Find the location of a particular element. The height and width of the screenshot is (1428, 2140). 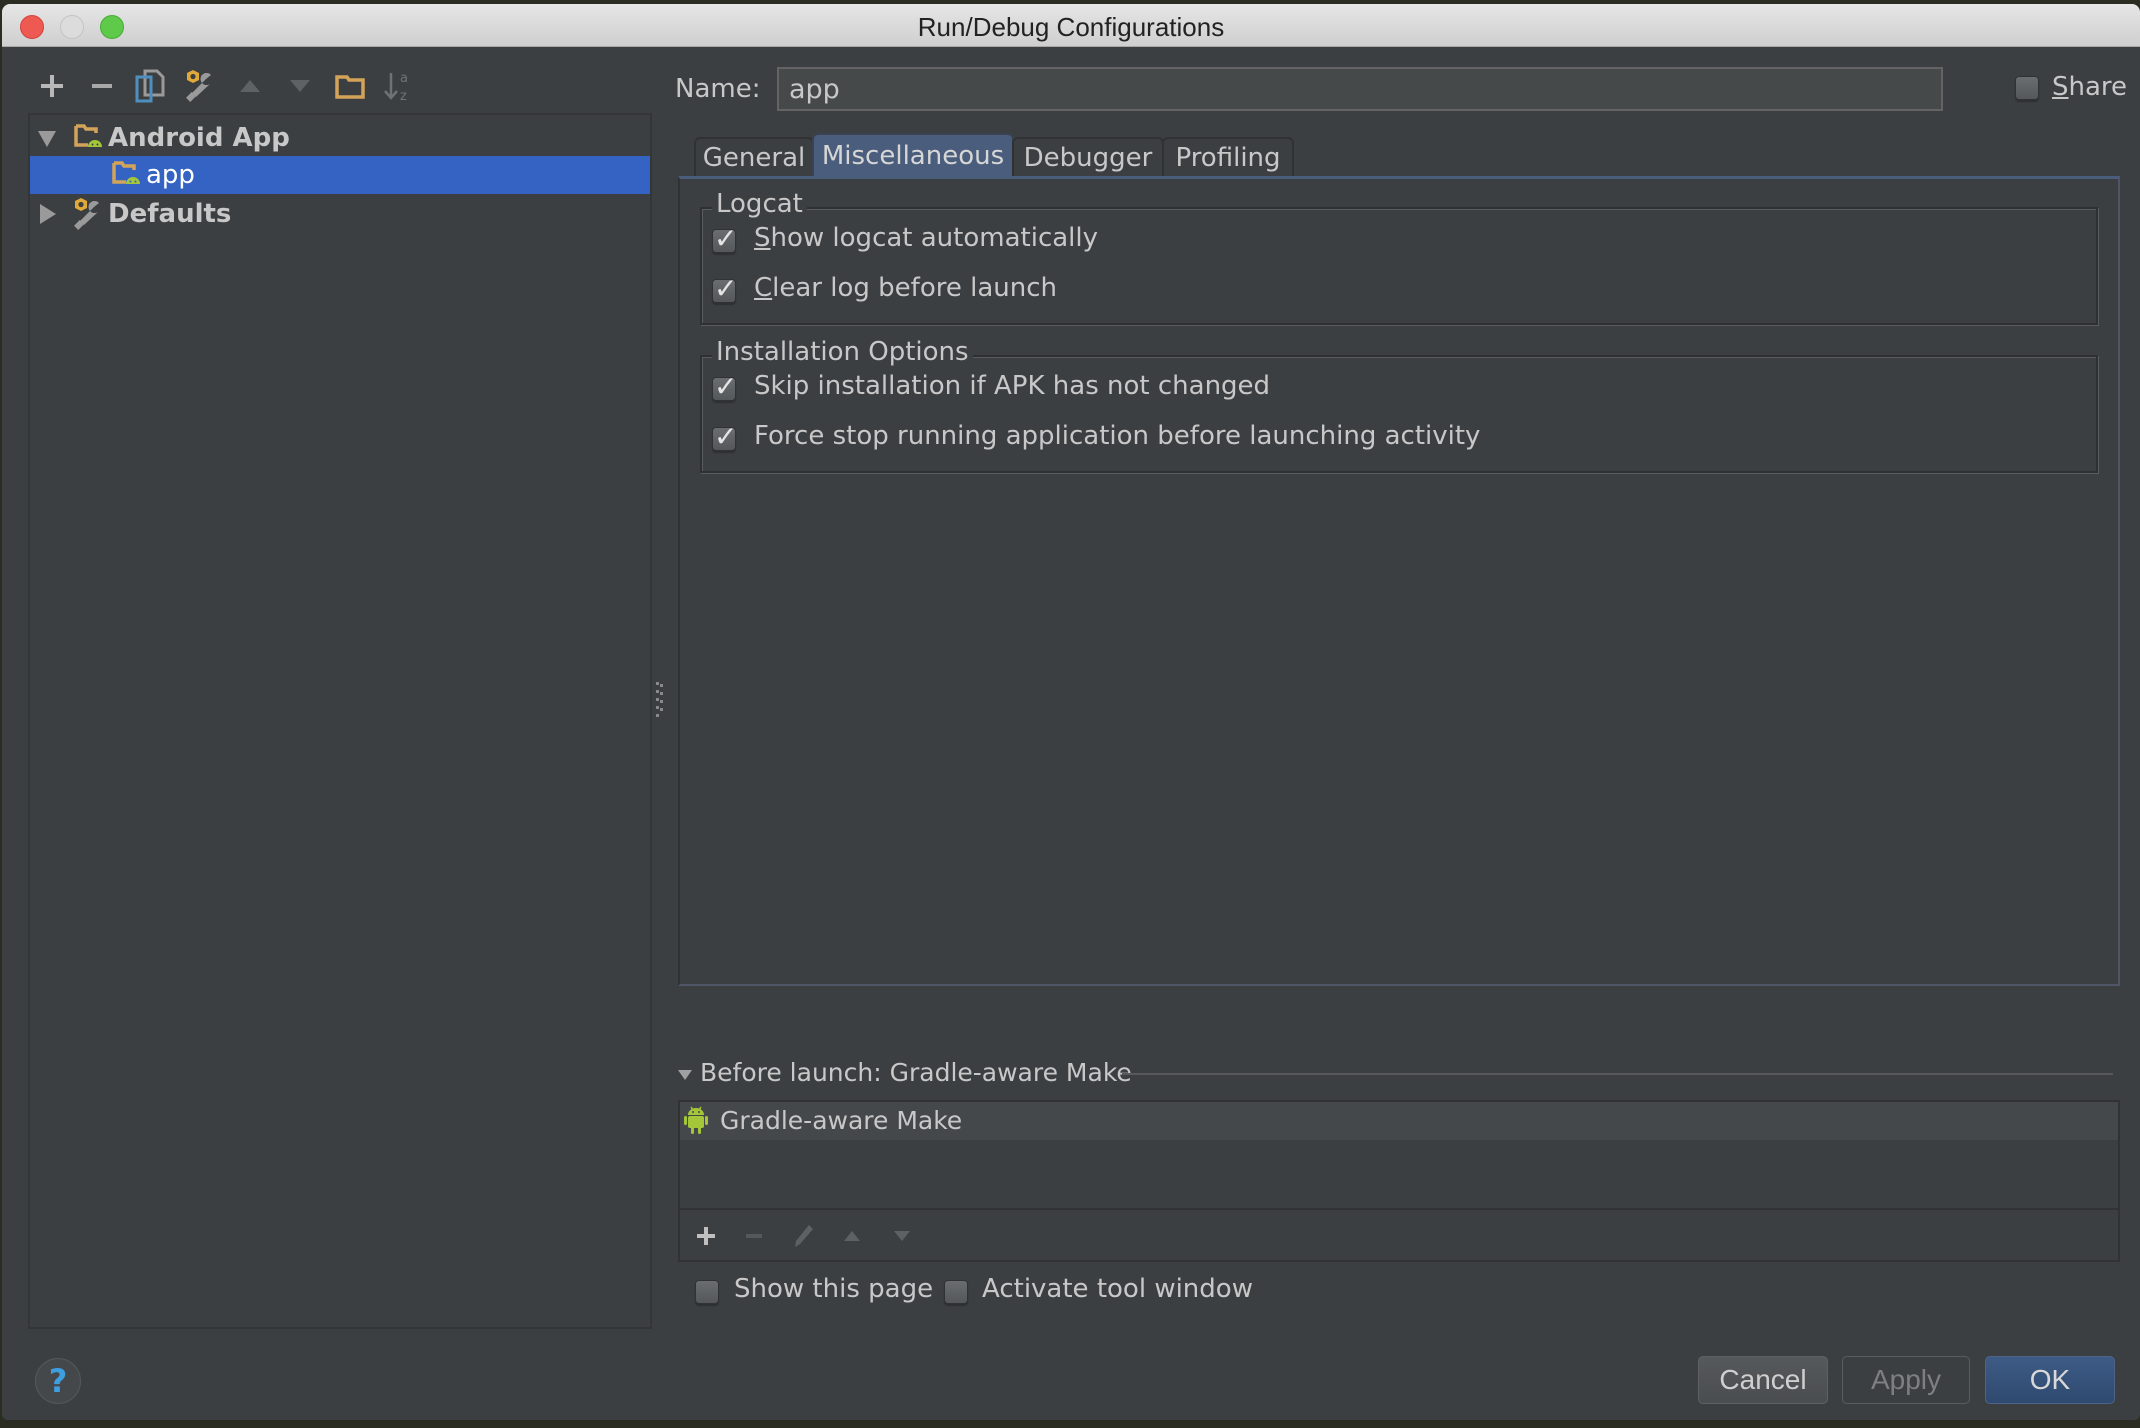

remove-task-icon is located at coordinates (754, 1236).